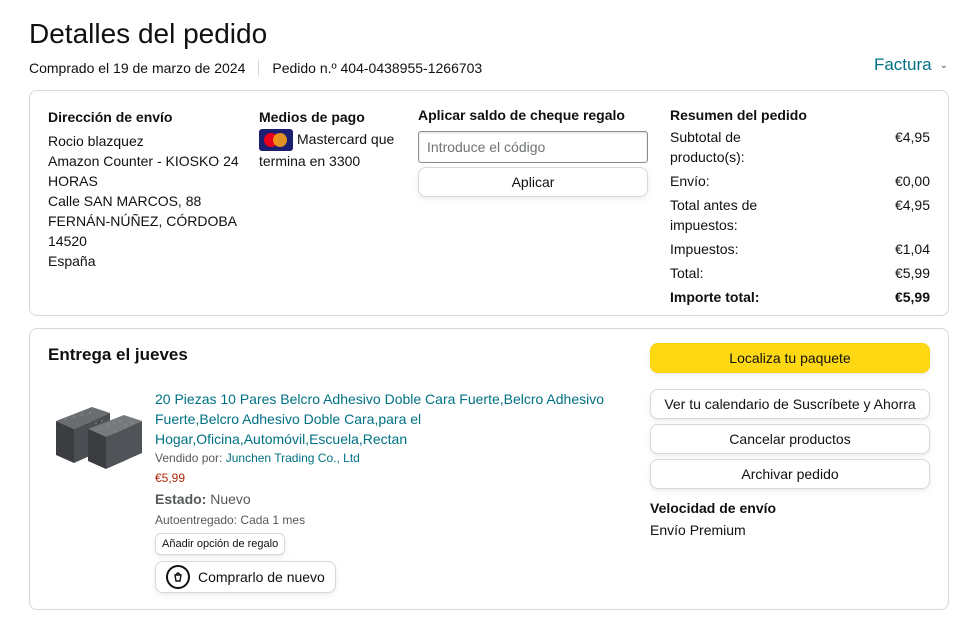  I want to click on summary-label: Total:, so click(687, 273).